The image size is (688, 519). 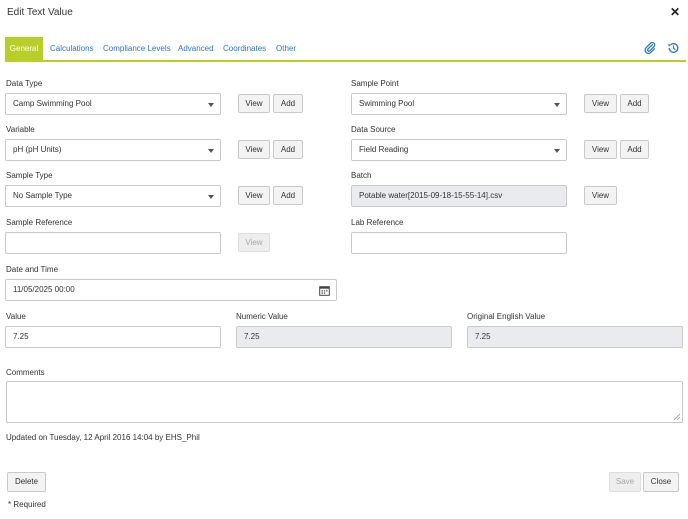 What do you see at coordinates (288, 149) in the screenshot?
I see `variable-add-button: Add` at bounding box center [288, 149].